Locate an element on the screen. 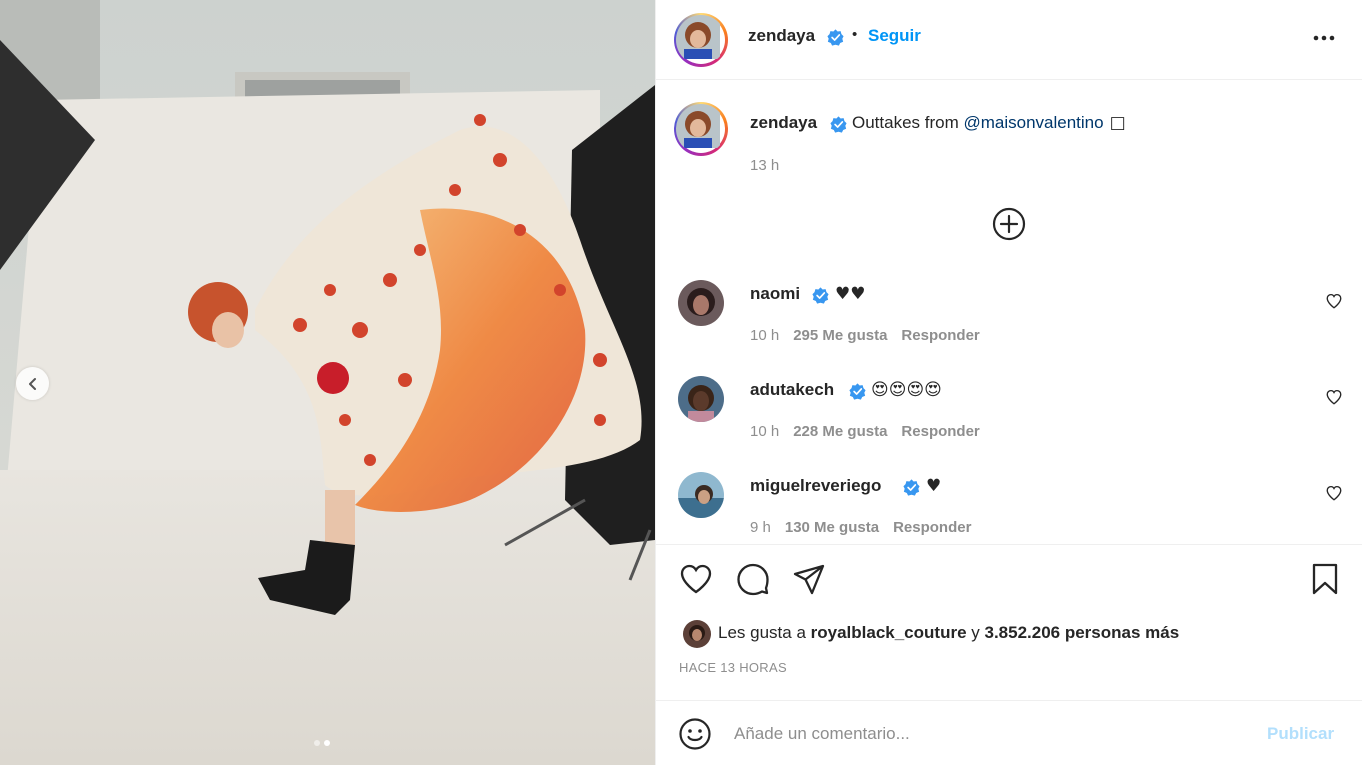 The width and height of the screenshot is (1362, 765). comment-text: 😍😍😍😍 is located at coordinates (906, 390).